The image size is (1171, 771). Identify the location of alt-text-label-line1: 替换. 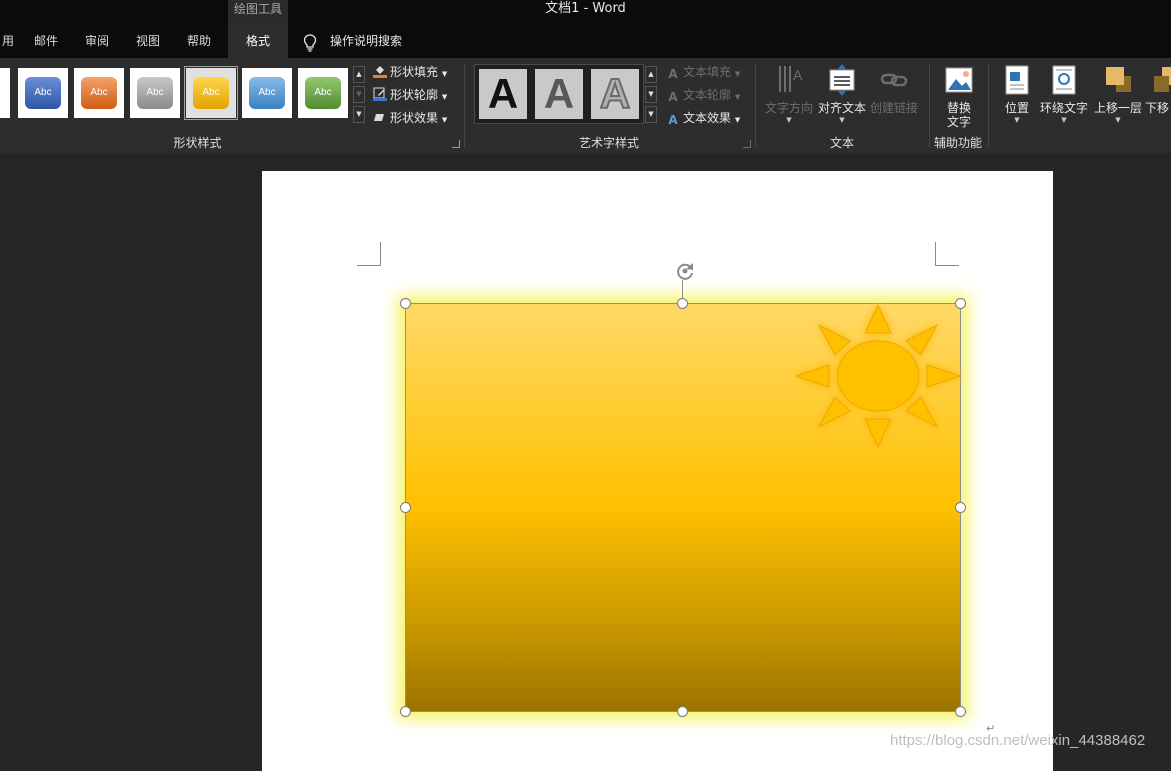
(958, 108).